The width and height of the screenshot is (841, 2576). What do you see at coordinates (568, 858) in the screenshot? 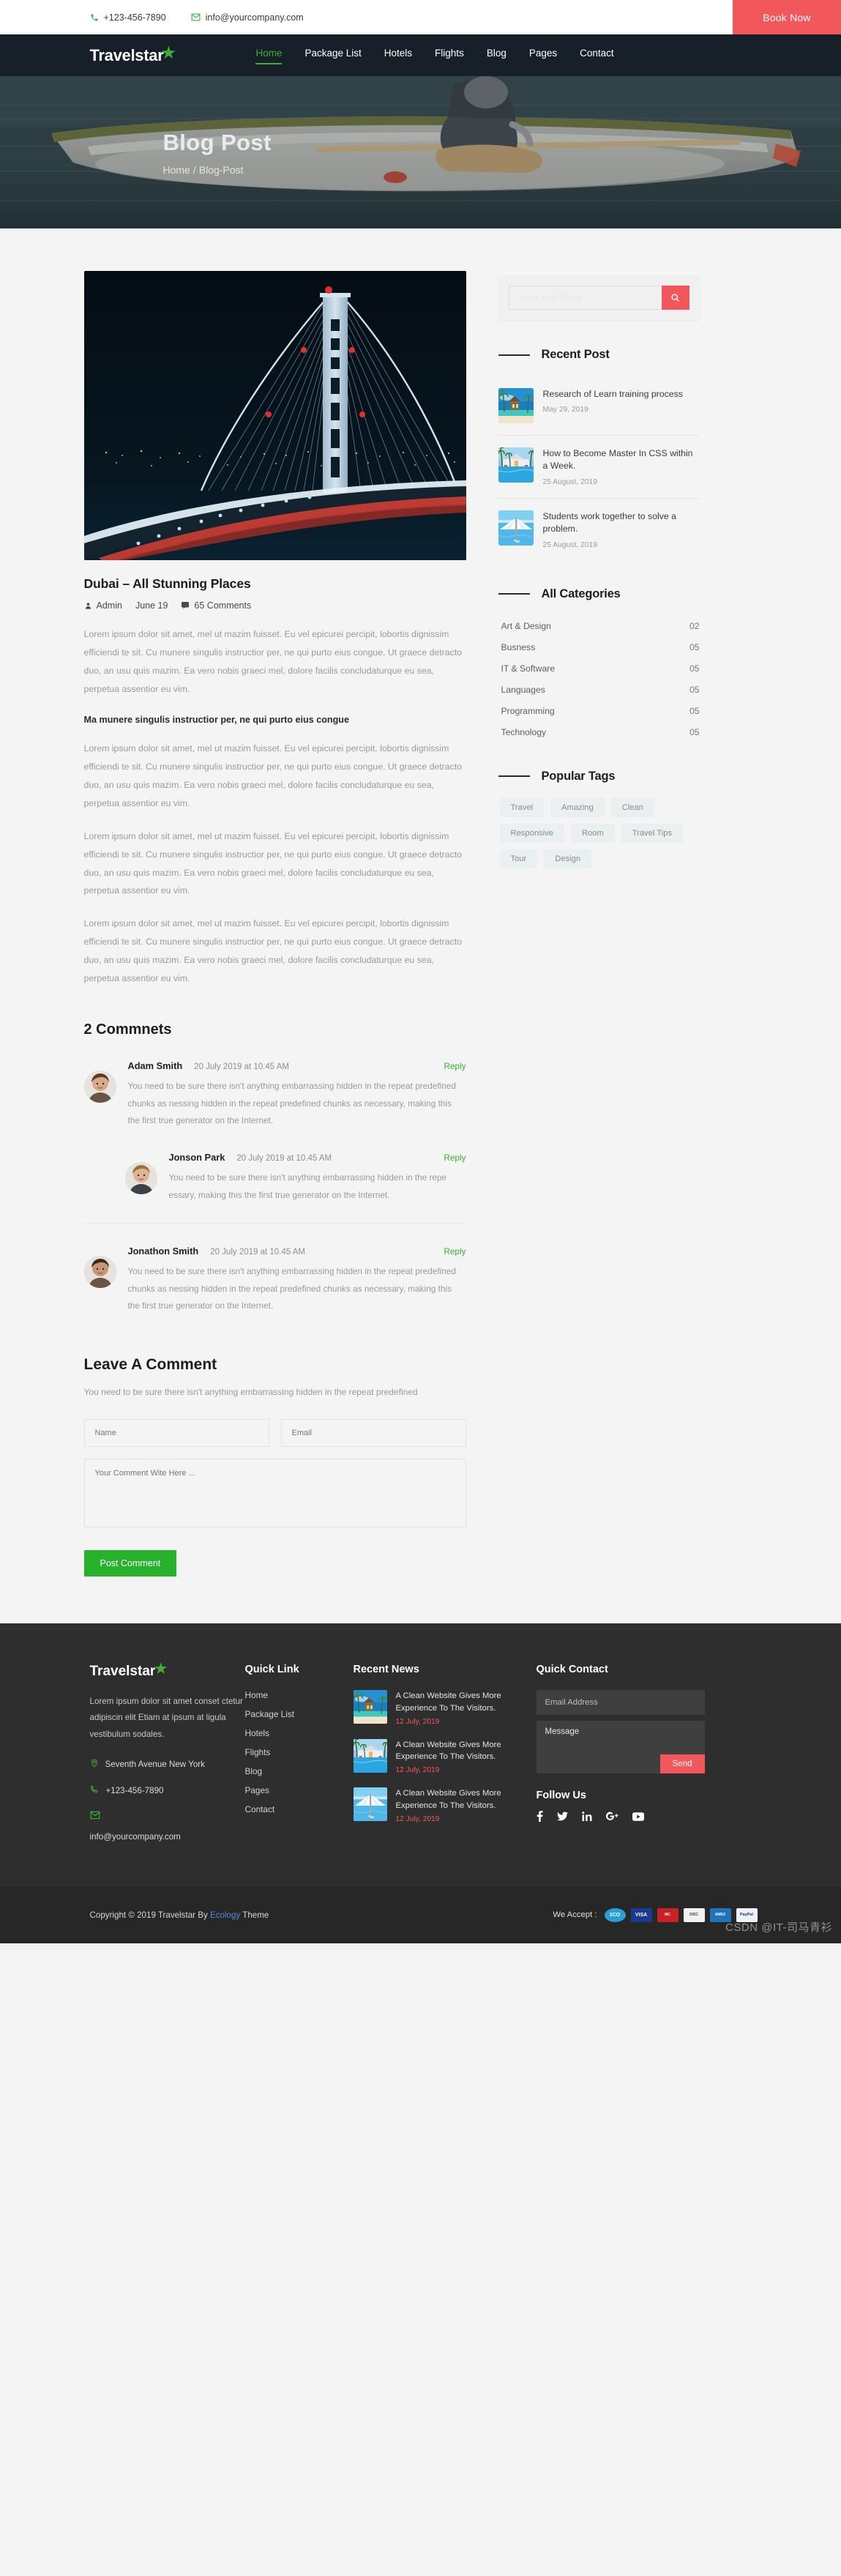
I see `tag-item: Design` at bounding box center [568, 858].